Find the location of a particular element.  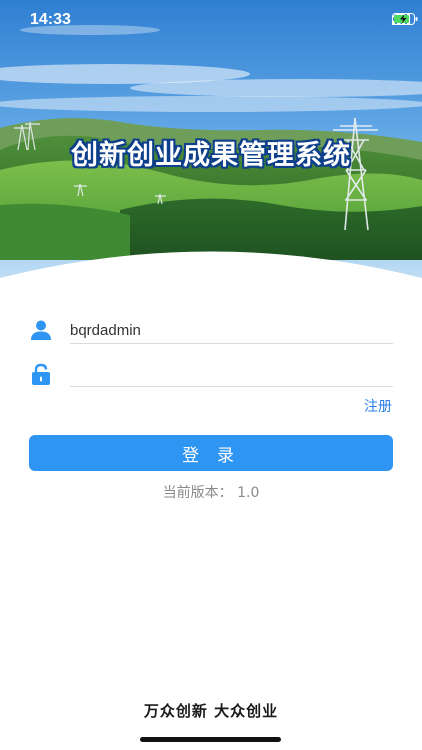

username-underline is located at coordinates (231, 343).